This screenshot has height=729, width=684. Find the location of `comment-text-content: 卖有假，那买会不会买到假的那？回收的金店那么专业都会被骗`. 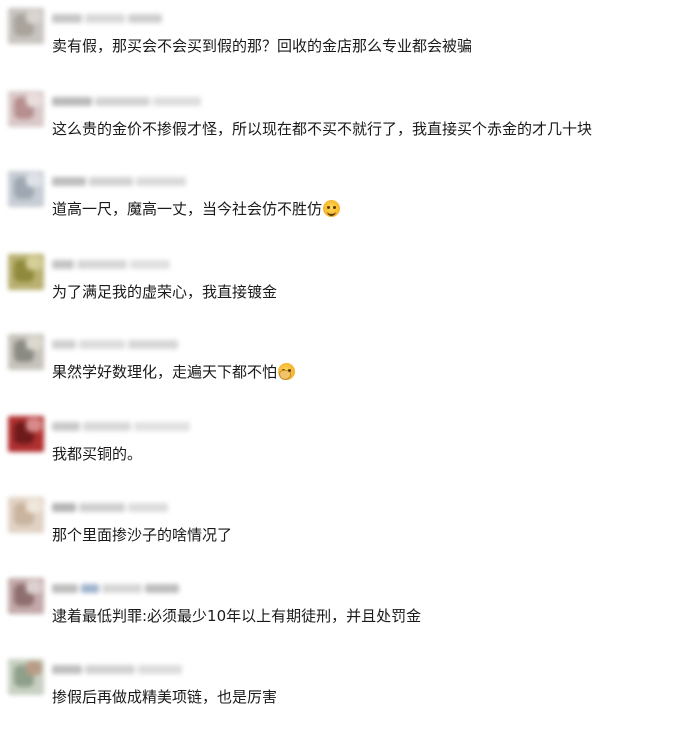

comment-text-content: 卖有假，那买会不会买到假的那？回收的金店那么专业都会被骗 is located at coordinates (262, 46).